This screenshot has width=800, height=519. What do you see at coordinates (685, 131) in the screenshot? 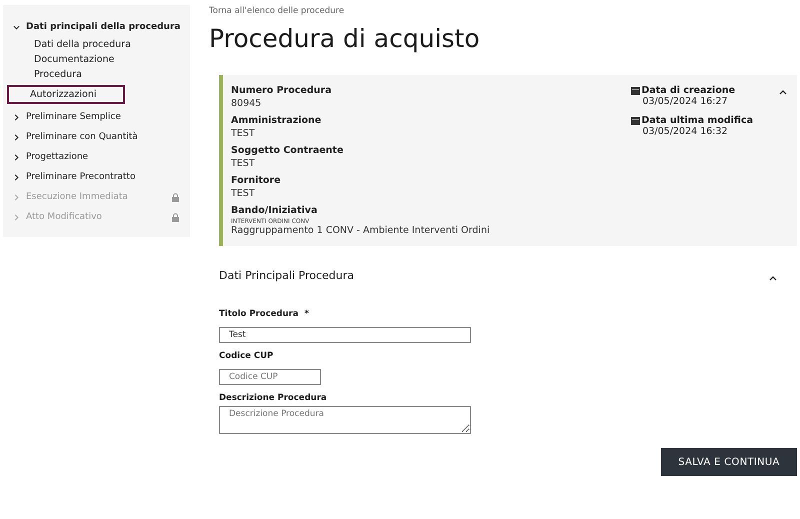
I see `date-value: 03/05/2024 16:32` at bounding box center [685, 131].